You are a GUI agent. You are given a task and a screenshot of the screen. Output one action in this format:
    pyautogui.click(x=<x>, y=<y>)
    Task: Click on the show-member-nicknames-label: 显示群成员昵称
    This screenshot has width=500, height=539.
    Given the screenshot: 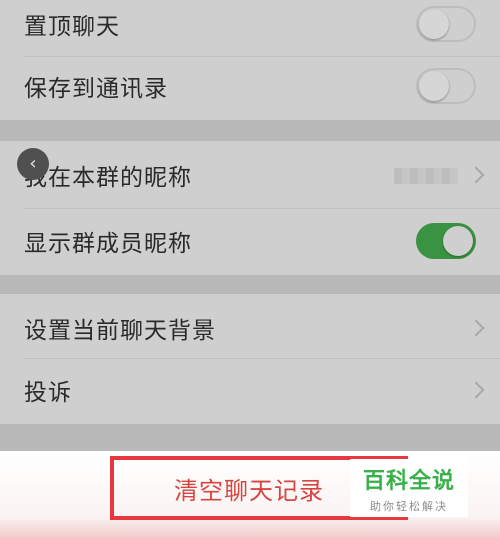 What is the action you would take?
    pyautogui.click(x=108, y=244)
    